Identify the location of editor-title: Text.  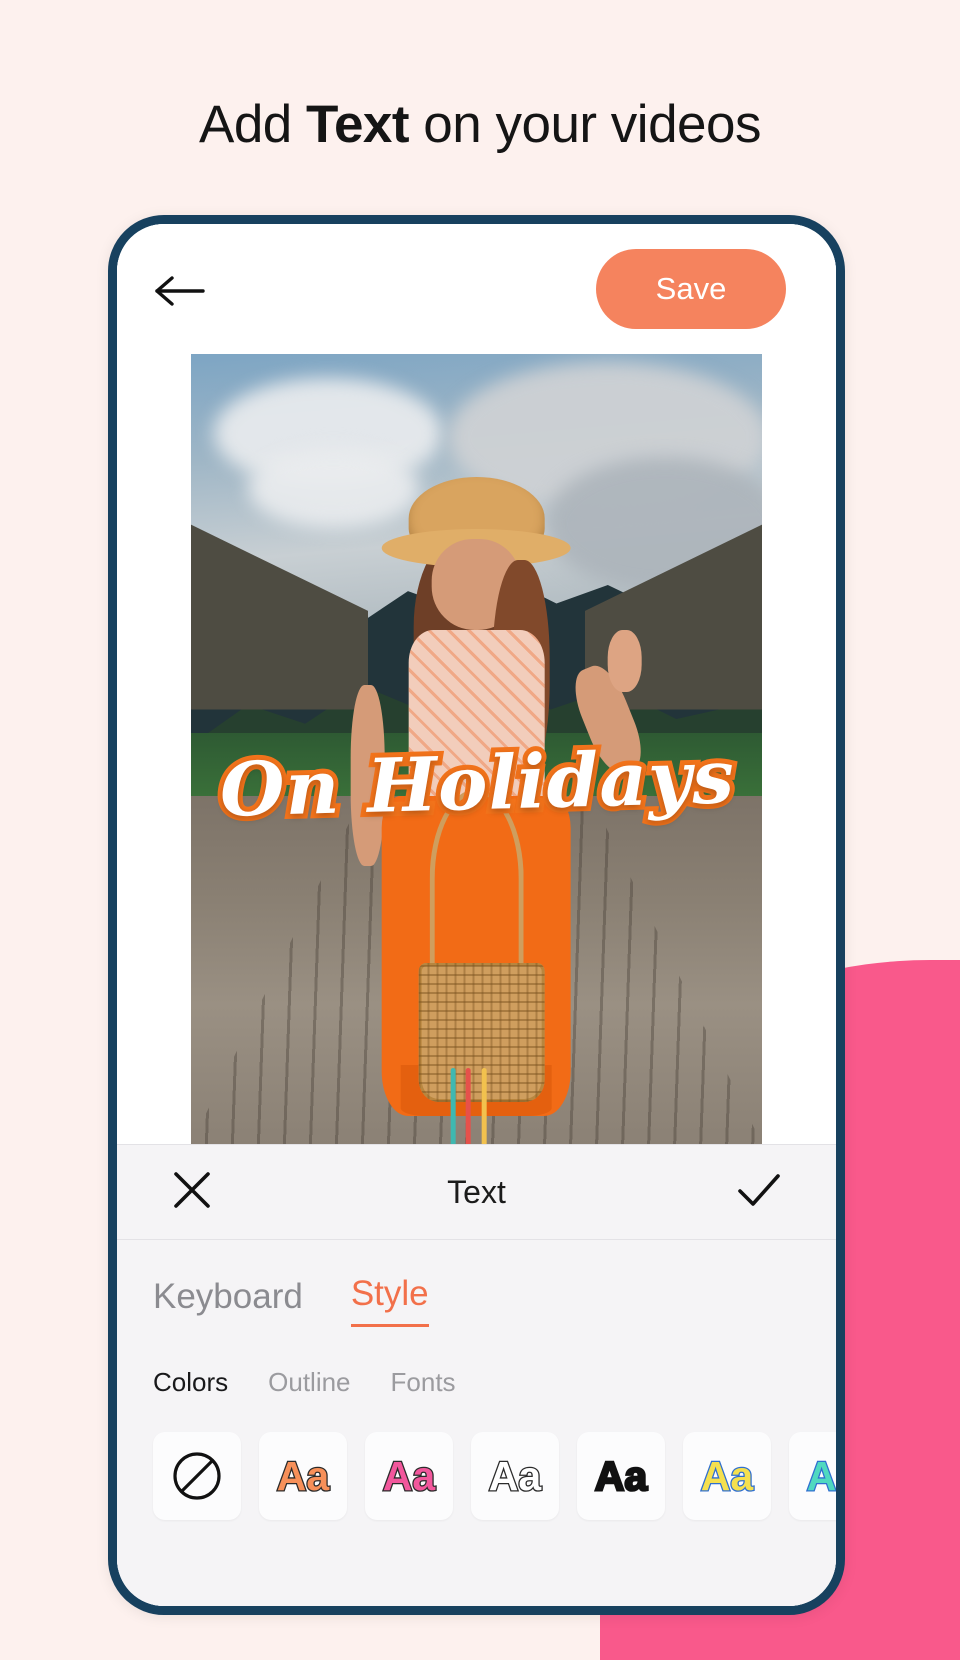
(476, 1191).